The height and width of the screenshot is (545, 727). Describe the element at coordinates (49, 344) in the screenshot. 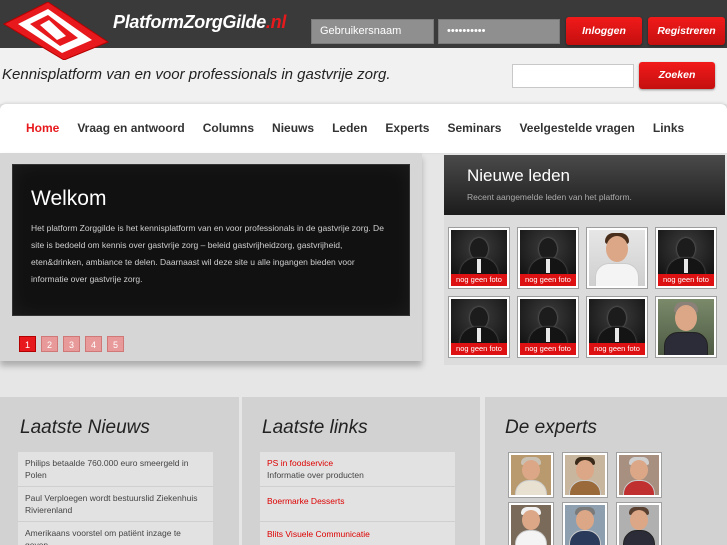

I see `pager-page-2: 2` at that location.